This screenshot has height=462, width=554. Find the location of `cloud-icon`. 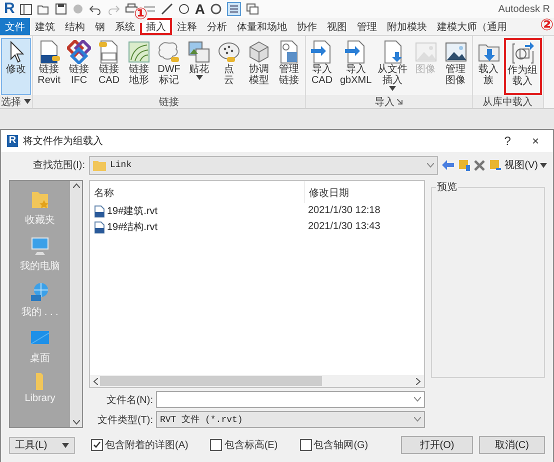

cloud-icon is located at coordinates (229, 52).